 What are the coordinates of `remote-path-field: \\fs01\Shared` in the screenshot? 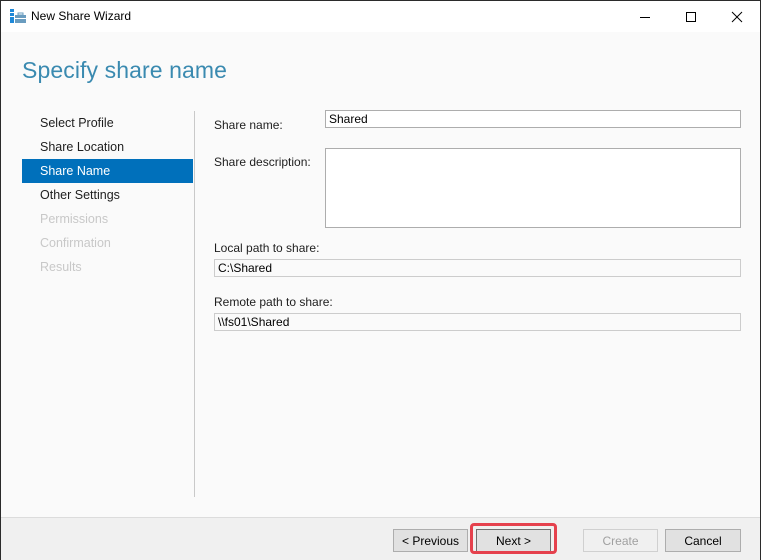 It's located at (477, 322).